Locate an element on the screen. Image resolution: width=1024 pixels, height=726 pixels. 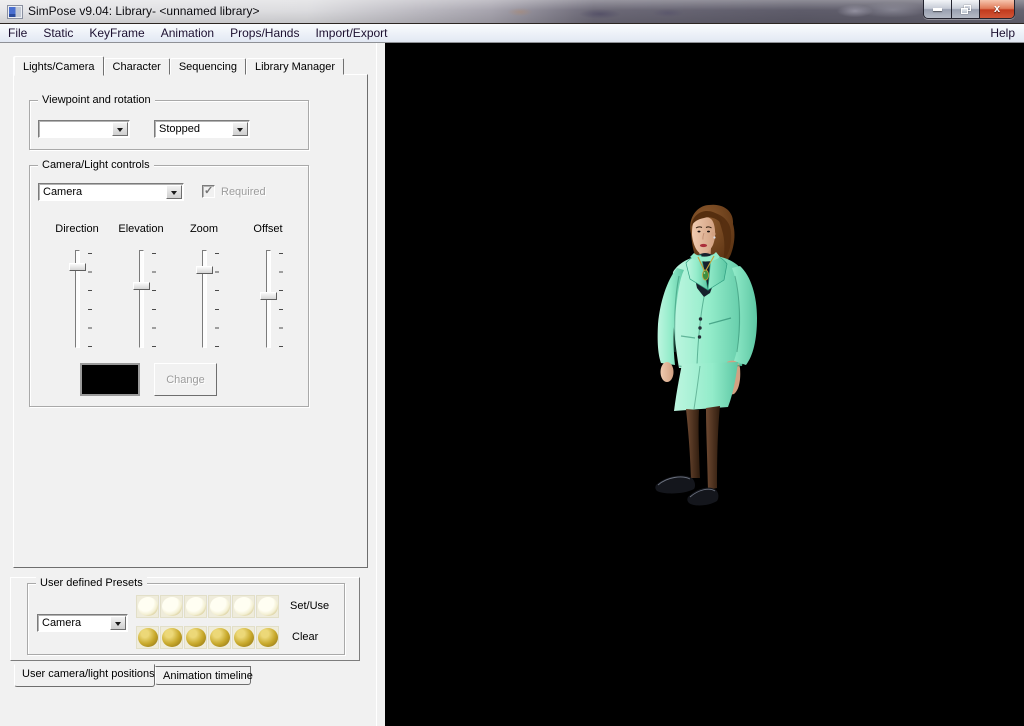
character-figure is located at coordinates (706, 355).